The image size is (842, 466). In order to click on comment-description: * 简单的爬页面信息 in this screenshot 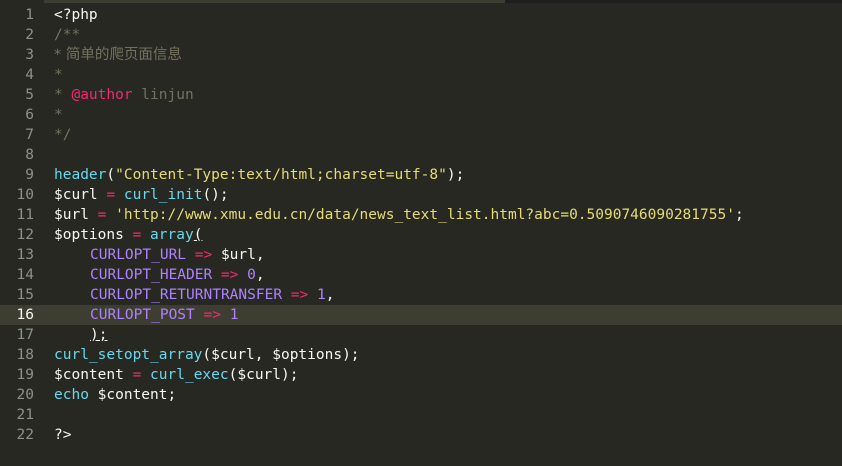, I will do `click(118, 55)`.